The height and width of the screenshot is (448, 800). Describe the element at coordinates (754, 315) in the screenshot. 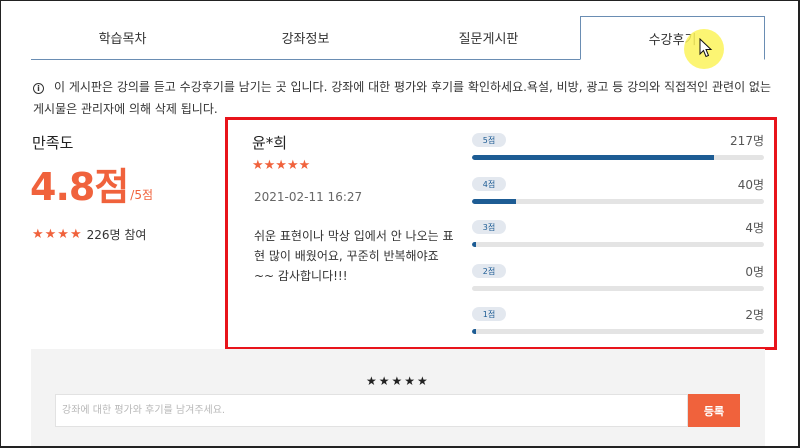

I see `rating-count: 2명` at that location.